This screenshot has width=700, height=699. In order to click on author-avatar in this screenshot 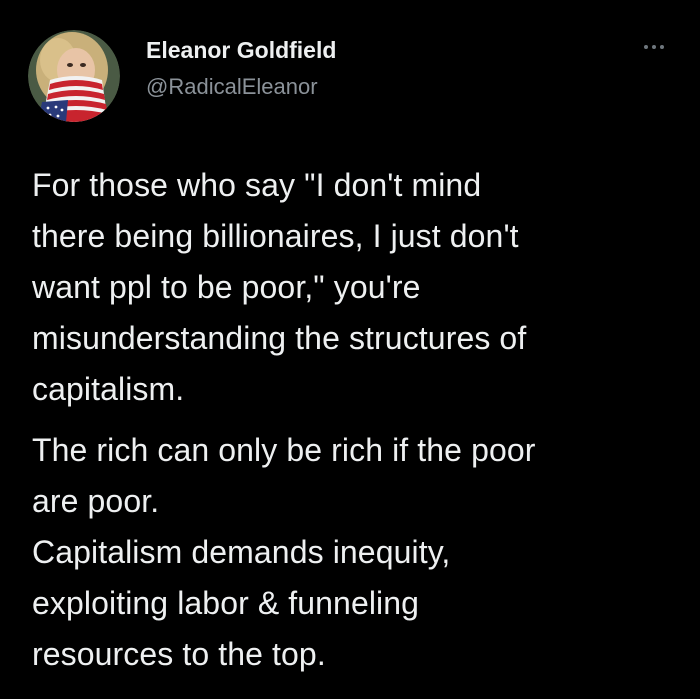, I will do `click(74, 76)`.